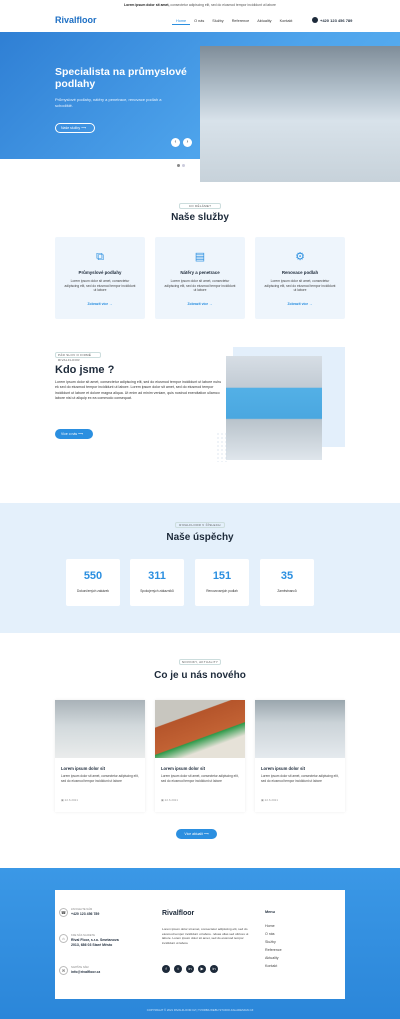 This screenshot has width=400, height=1019. What do you see at coordinates (270, 934) in the screenshot?
I see `footer-menu-item: O nás` at bounding box center [270, 934].